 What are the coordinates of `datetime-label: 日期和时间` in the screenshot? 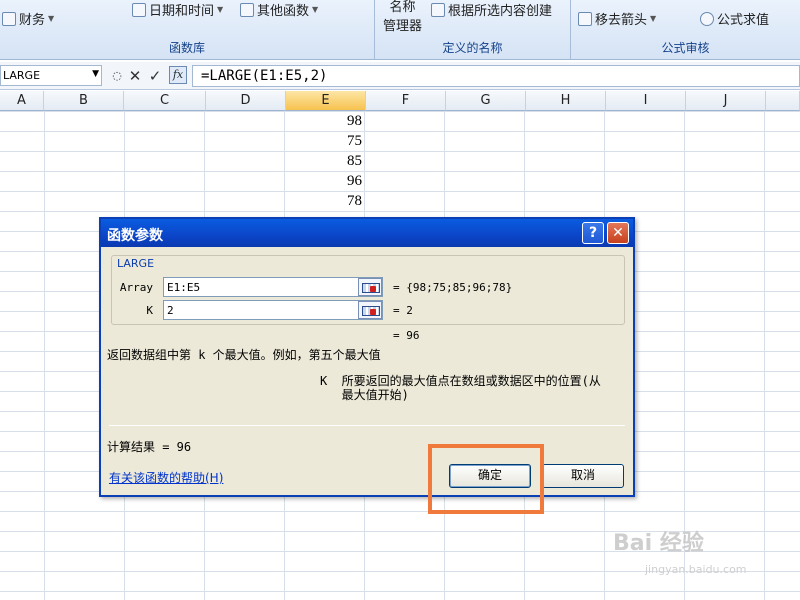 It's located at (182, 11).